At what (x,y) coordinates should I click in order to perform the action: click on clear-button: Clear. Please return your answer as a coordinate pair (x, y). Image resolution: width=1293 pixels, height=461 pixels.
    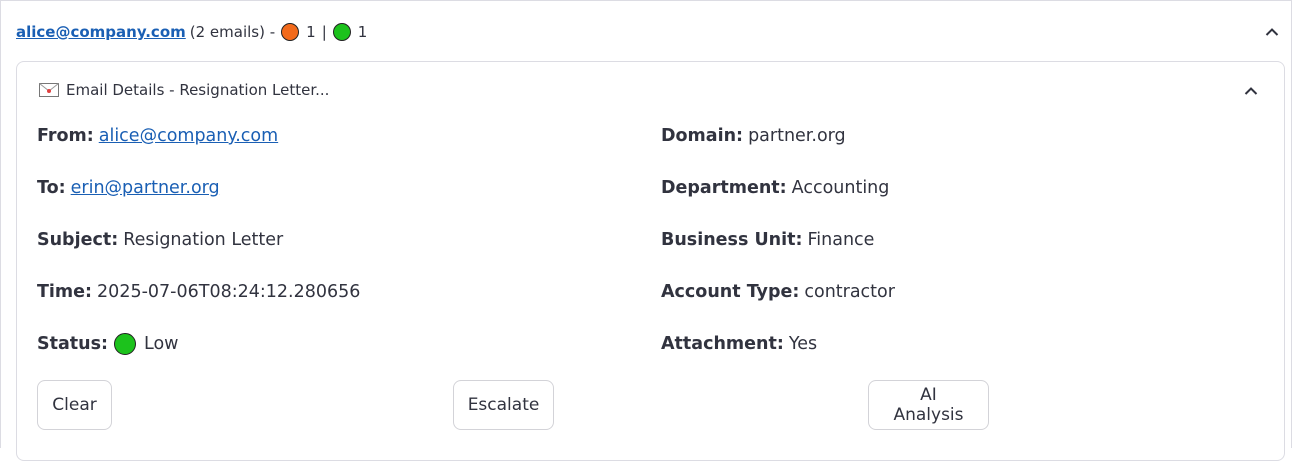
    Looking at the image, I should click on (74, 405).